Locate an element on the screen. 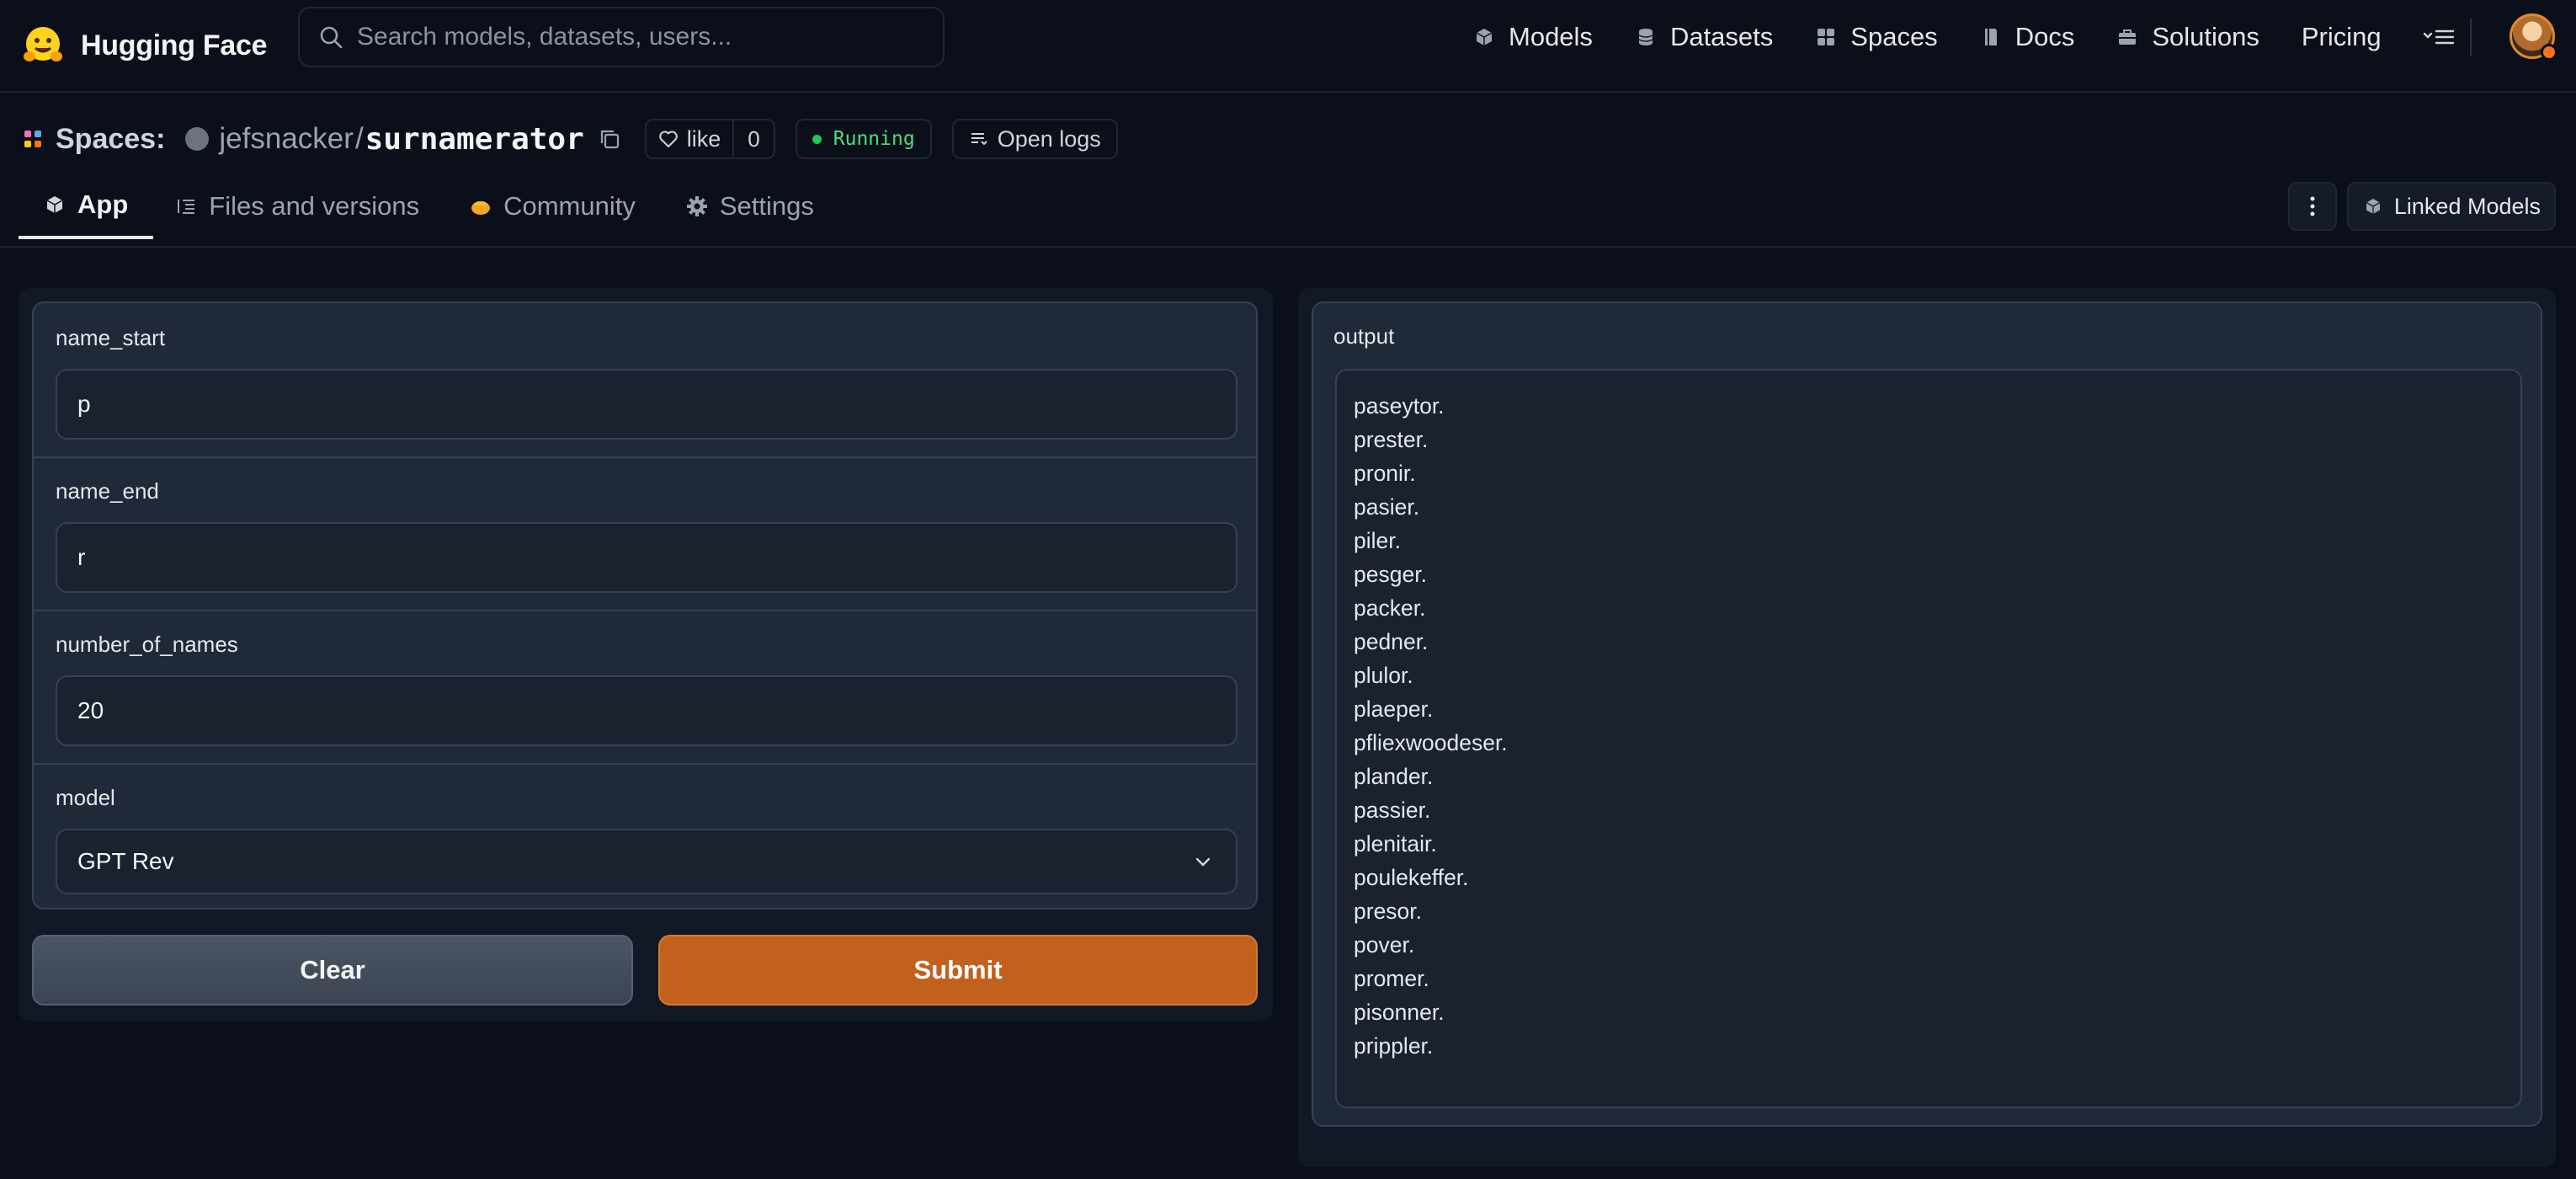 This screenshot has width=2576, height=1179. model-selected-value: GPT Rev is located at coordinates (126, 861).